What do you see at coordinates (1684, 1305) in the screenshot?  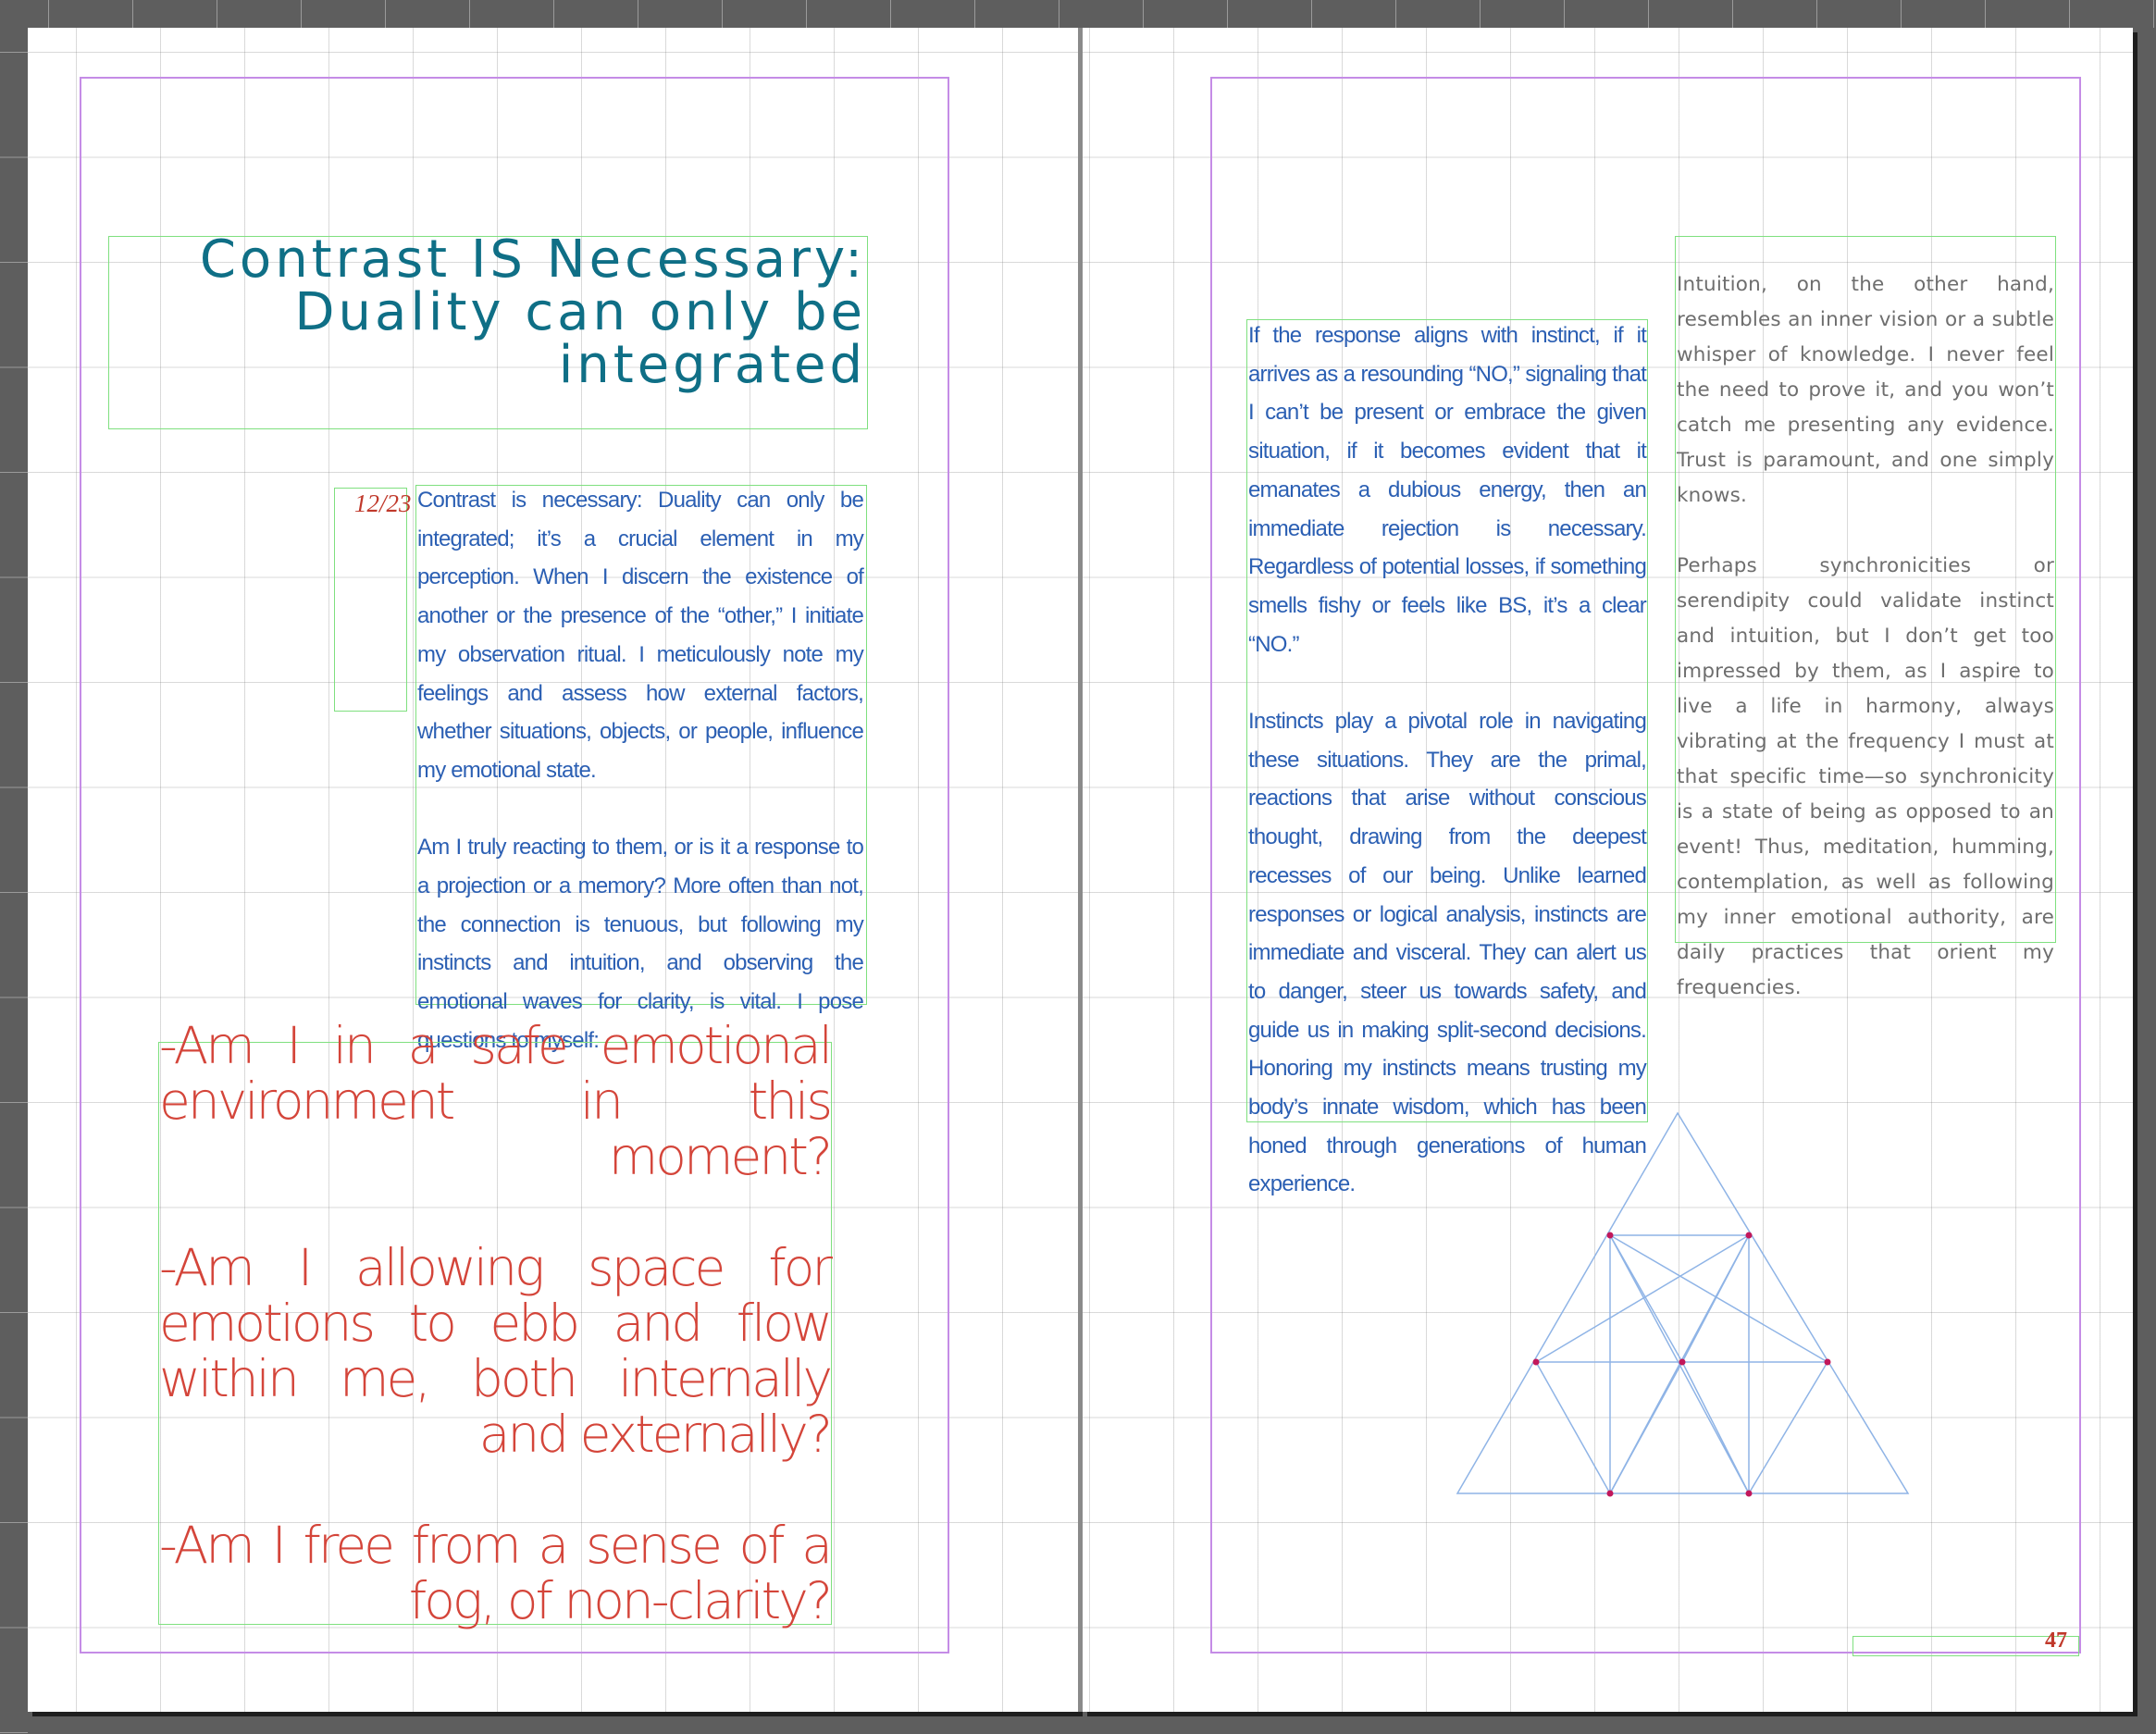 I see `triangle-grid-diagram` at bounding box center [1684, 1305].